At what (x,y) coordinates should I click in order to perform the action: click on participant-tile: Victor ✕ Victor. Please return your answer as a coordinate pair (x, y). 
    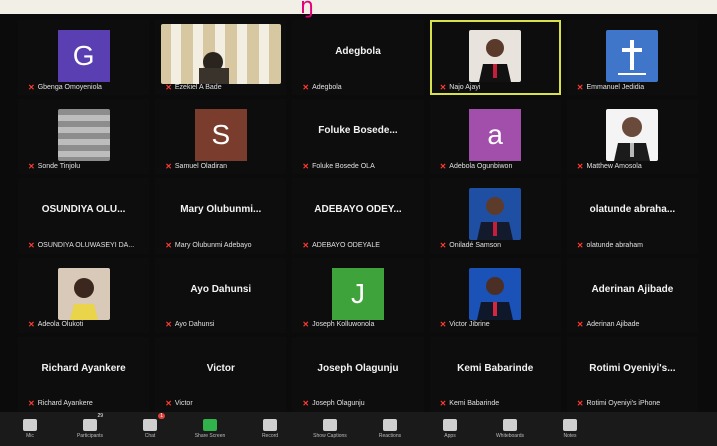
    Looking at the image, I should click on (221, 374).